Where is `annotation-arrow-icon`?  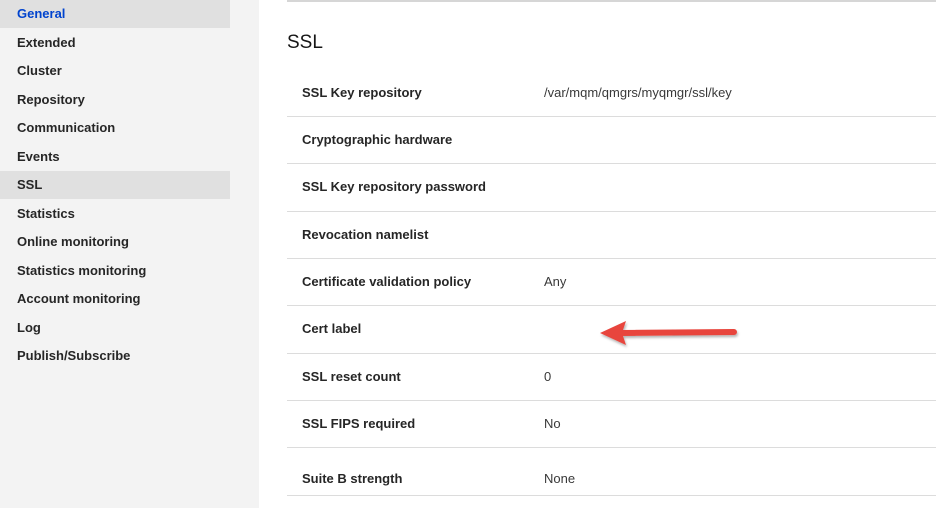 annotation-arrow-icon is located at coordinates (668, 333).